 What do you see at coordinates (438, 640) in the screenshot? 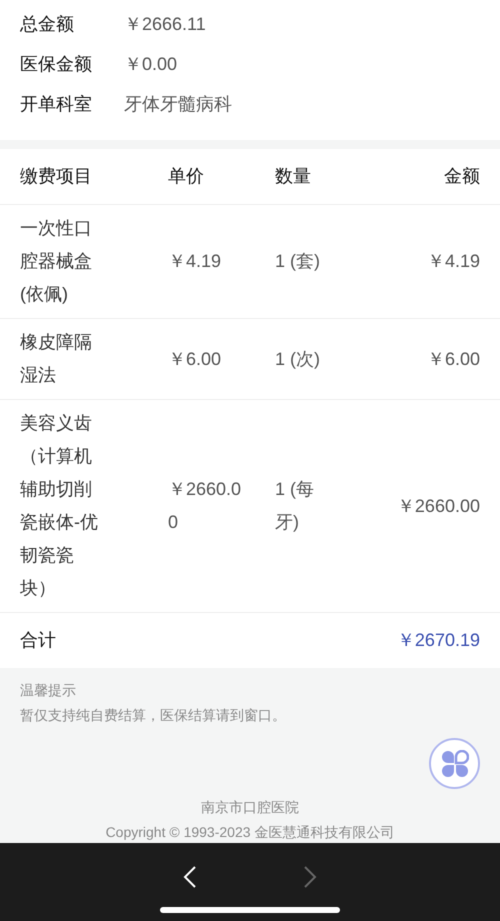
I see `total-value: ￥2670.19` at bounding box center [438, 640].